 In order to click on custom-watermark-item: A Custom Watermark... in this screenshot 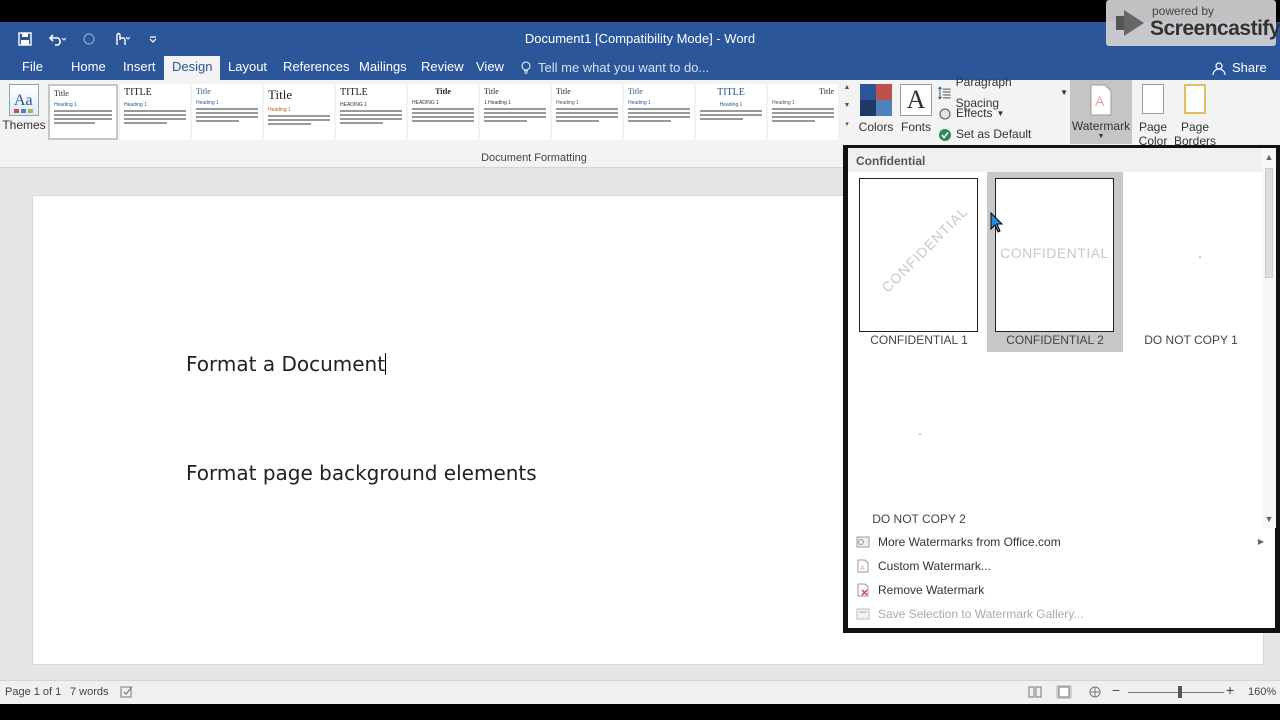, I will do `click(1062, 566)`.